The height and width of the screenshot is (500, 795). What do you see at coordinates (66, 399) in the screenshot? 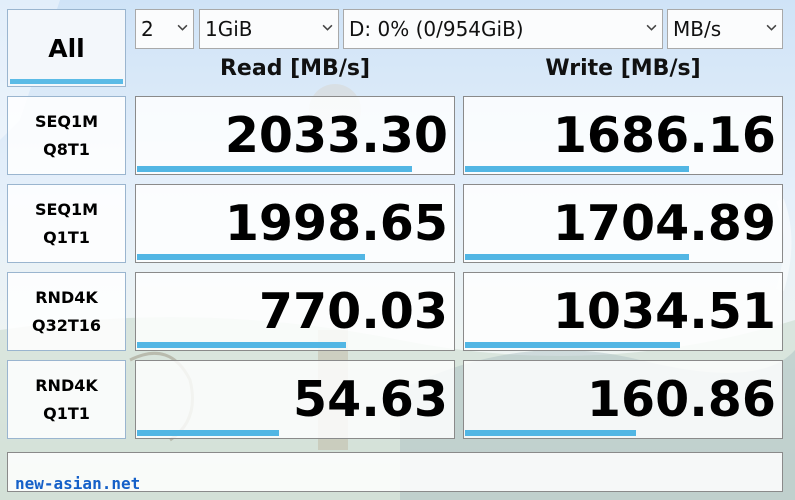
I see `test-button-rnd4k-q1t1: RND4K Q1T1` at bounding box center [66, 399].